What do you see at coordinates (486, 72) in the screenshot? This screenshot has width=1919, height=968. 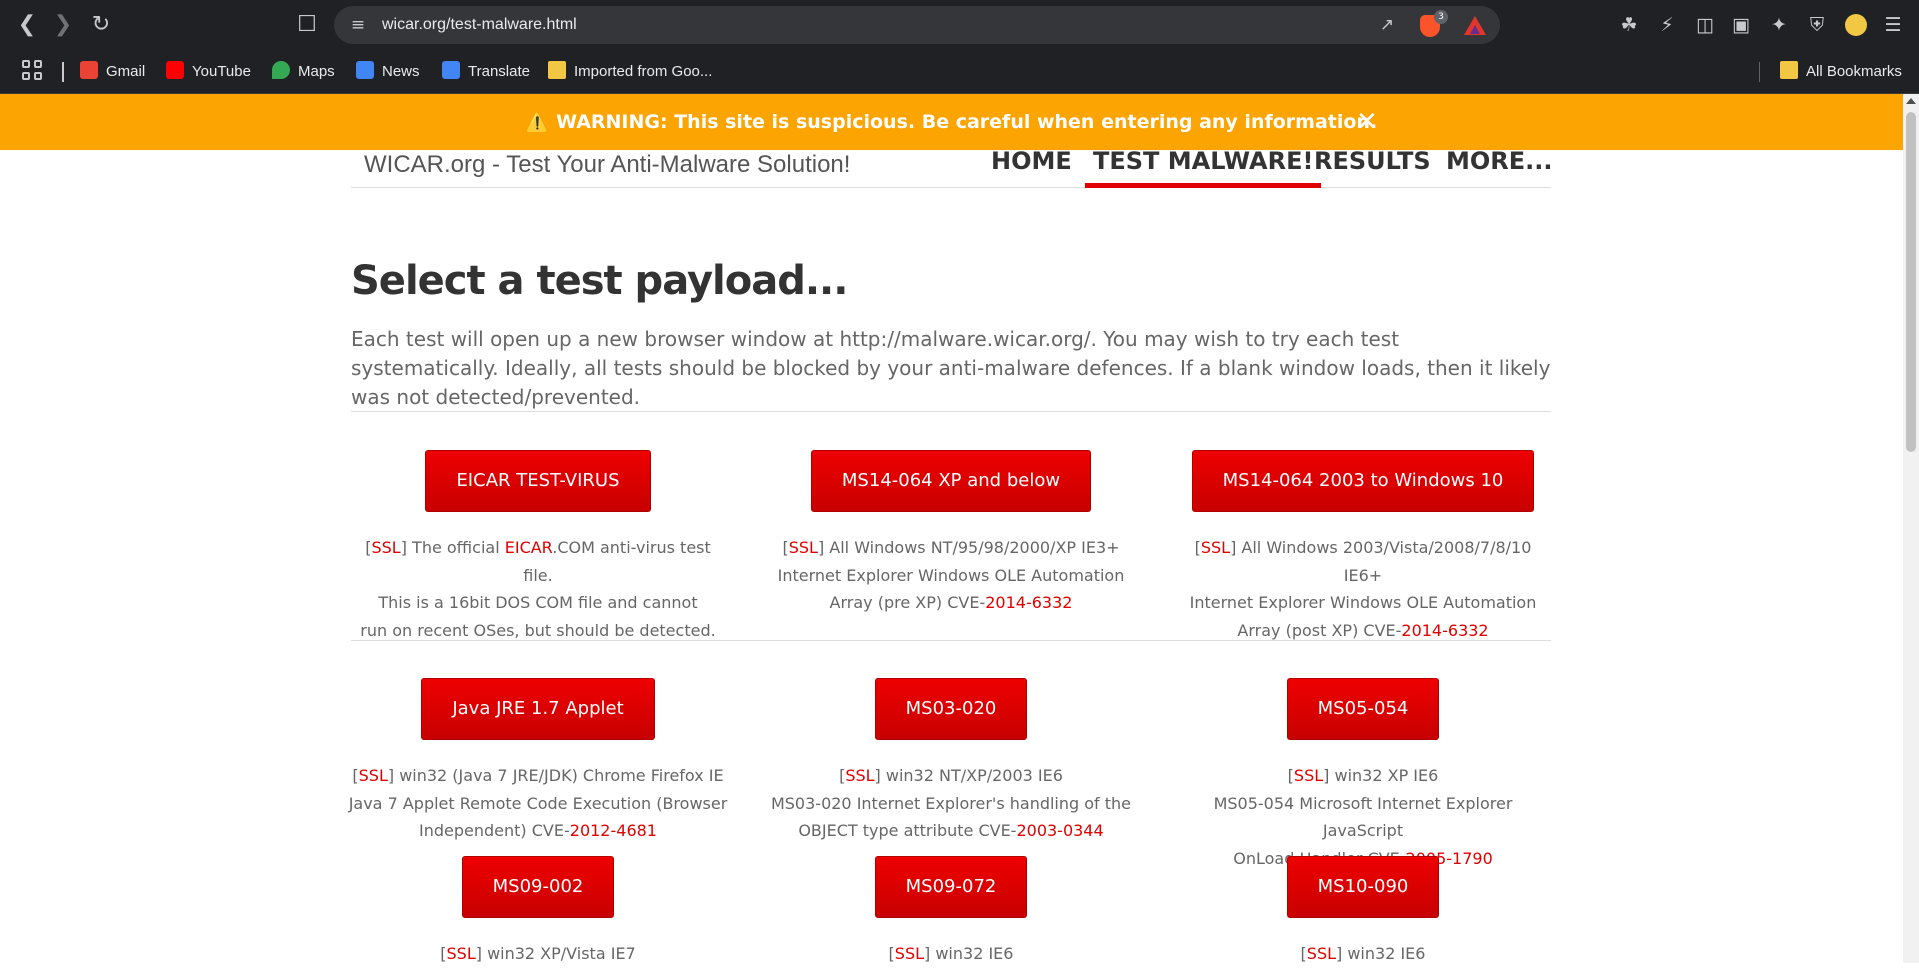 I see `bookmark-translate: Translate` at bounding box center [486, 72].